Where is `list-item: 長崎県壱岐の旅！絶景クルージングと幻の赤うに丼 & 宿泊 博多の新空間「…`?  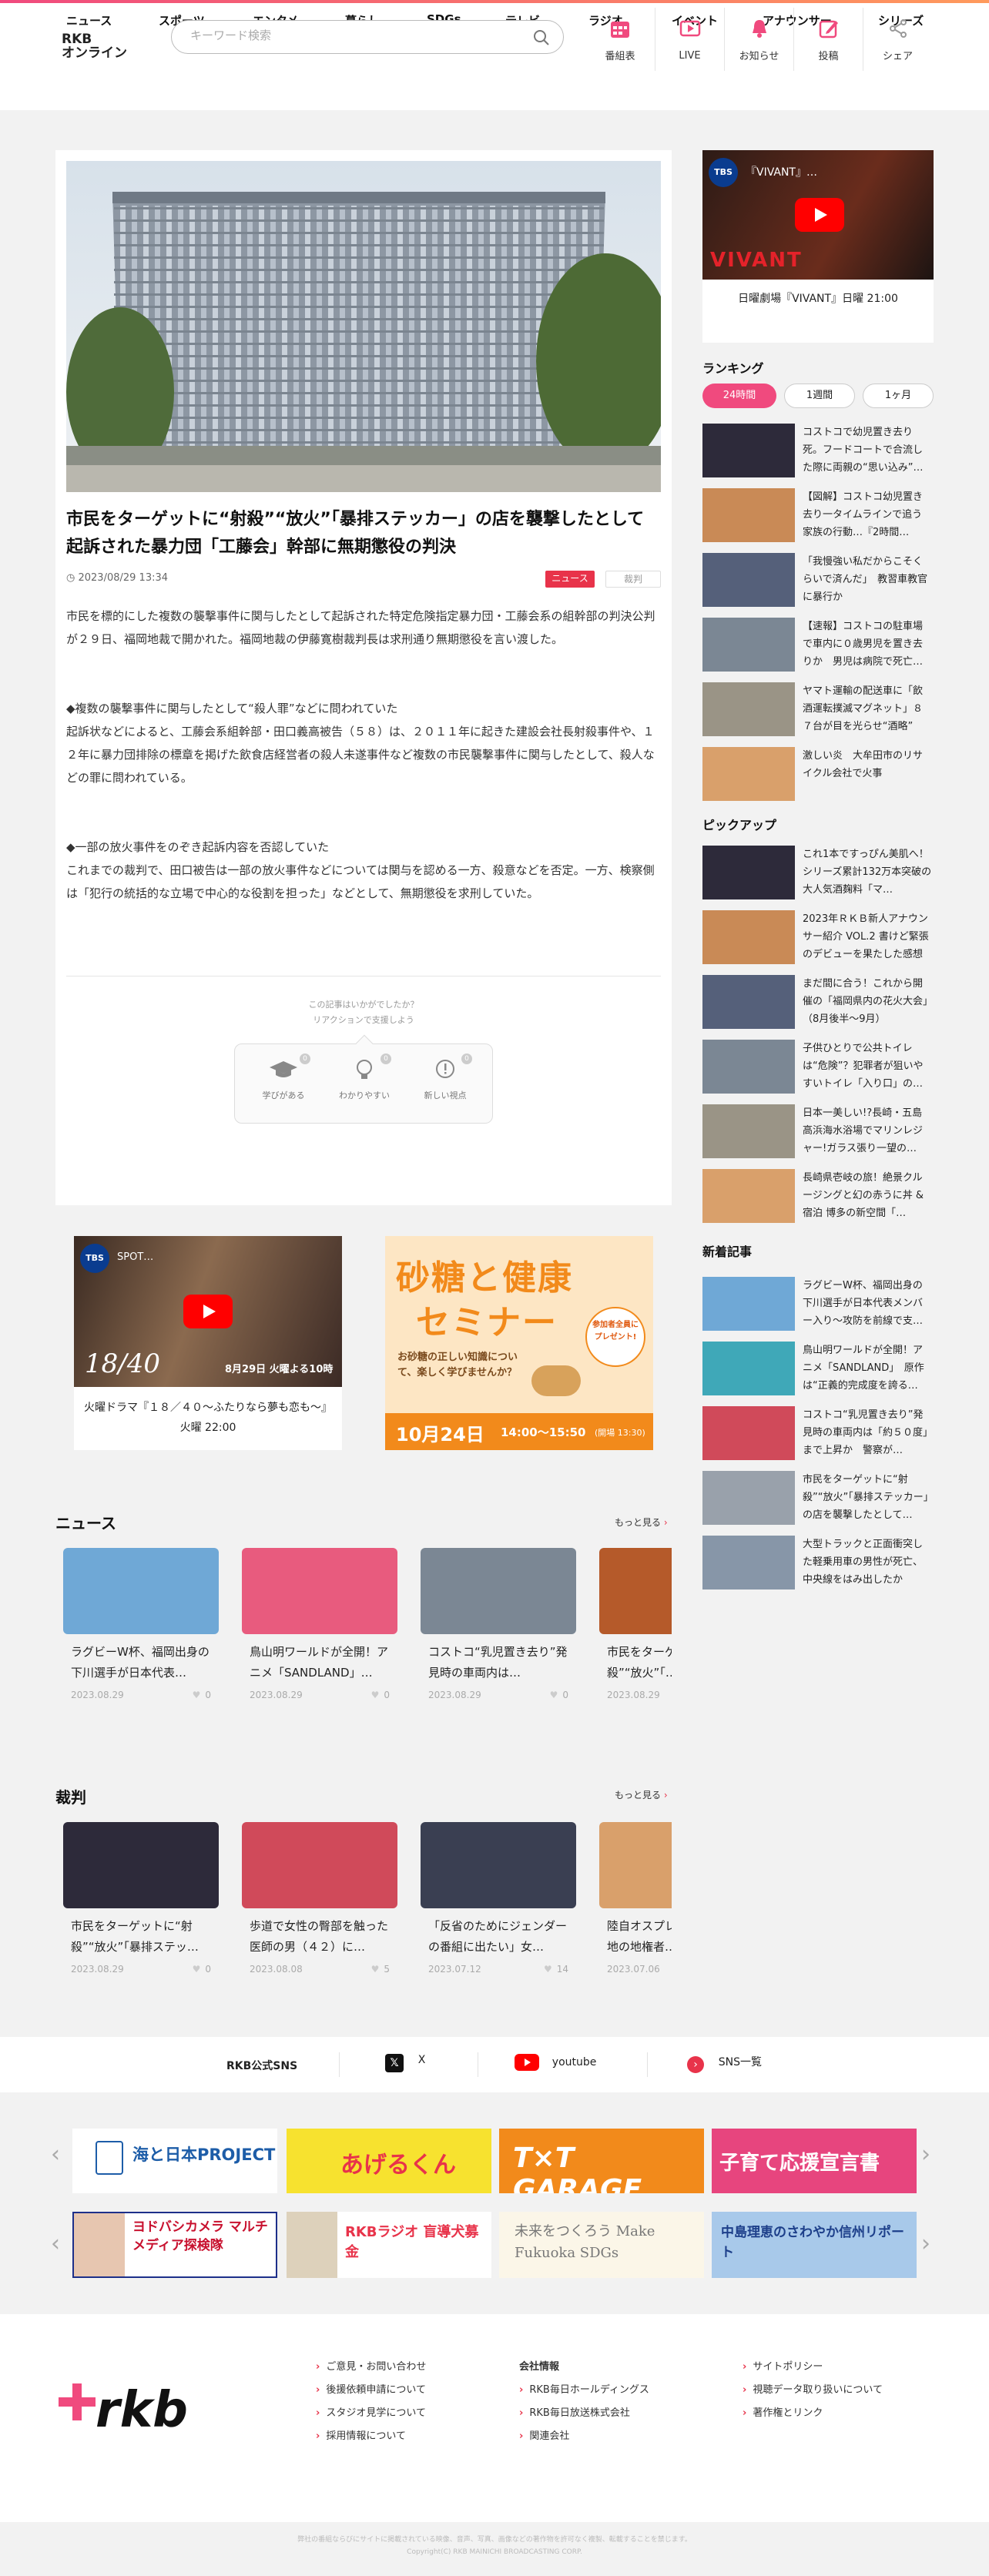 list-item: 長崎県壱岐の旅！絶景クルージングと幻の赤うに丼 & 宿泊 博多の新空間「… is located at coordinates (818, 1196).